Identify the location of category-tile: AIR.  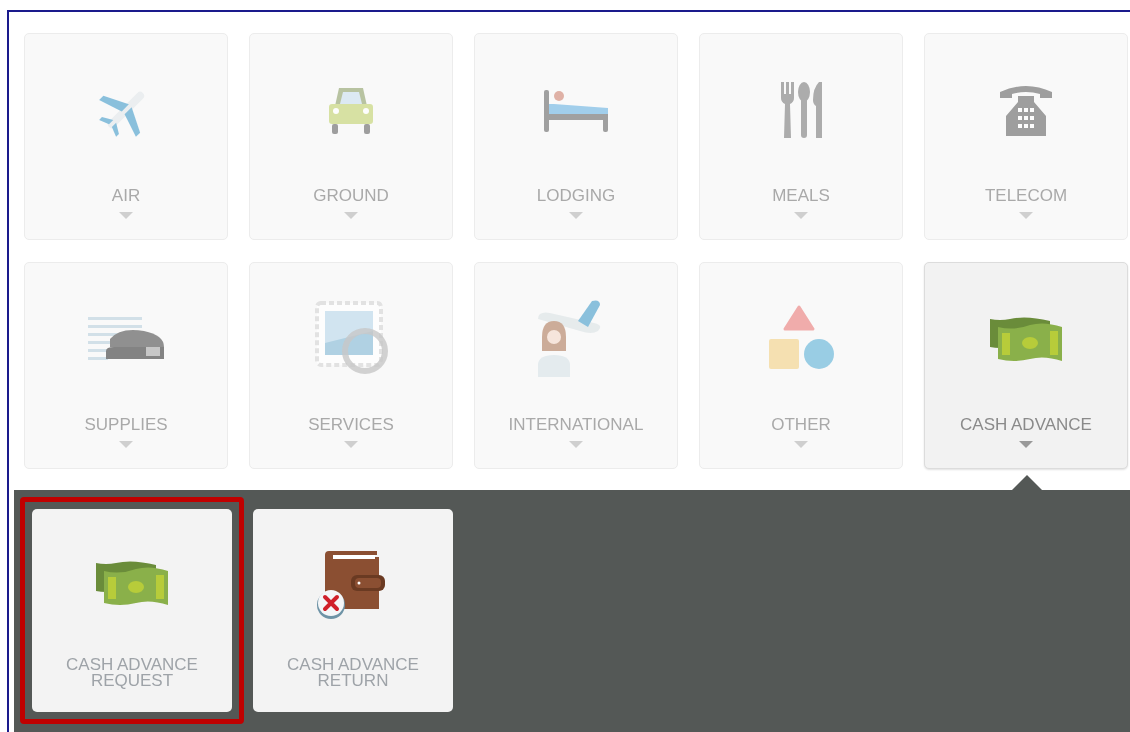
(126, 136).